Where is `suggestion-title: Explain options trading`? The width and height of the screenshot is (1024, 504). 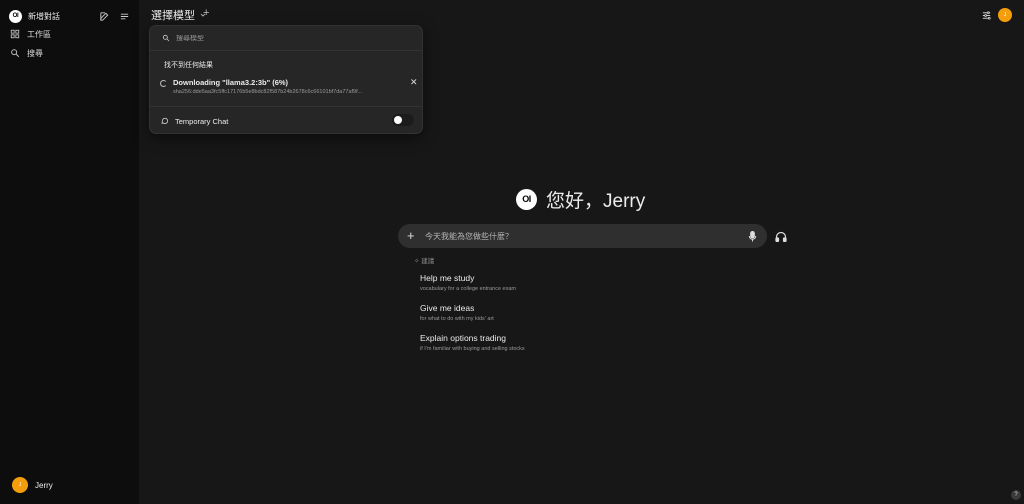 suggestion-title: Explain options trading is located at coordinates (463, 338).